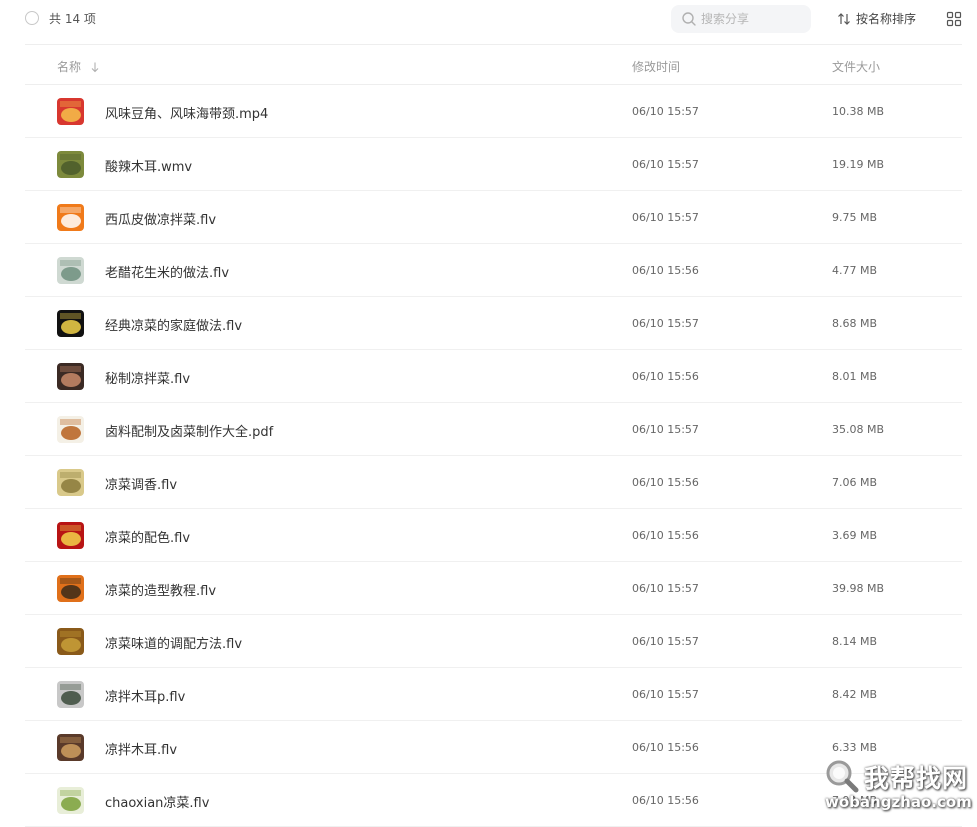 The image size is (977, 827). What do you see at coordinates (147, 536) in the screenshot?
I see `file-name: 凉菜的配色.flv` at bounding box center [147, 536].